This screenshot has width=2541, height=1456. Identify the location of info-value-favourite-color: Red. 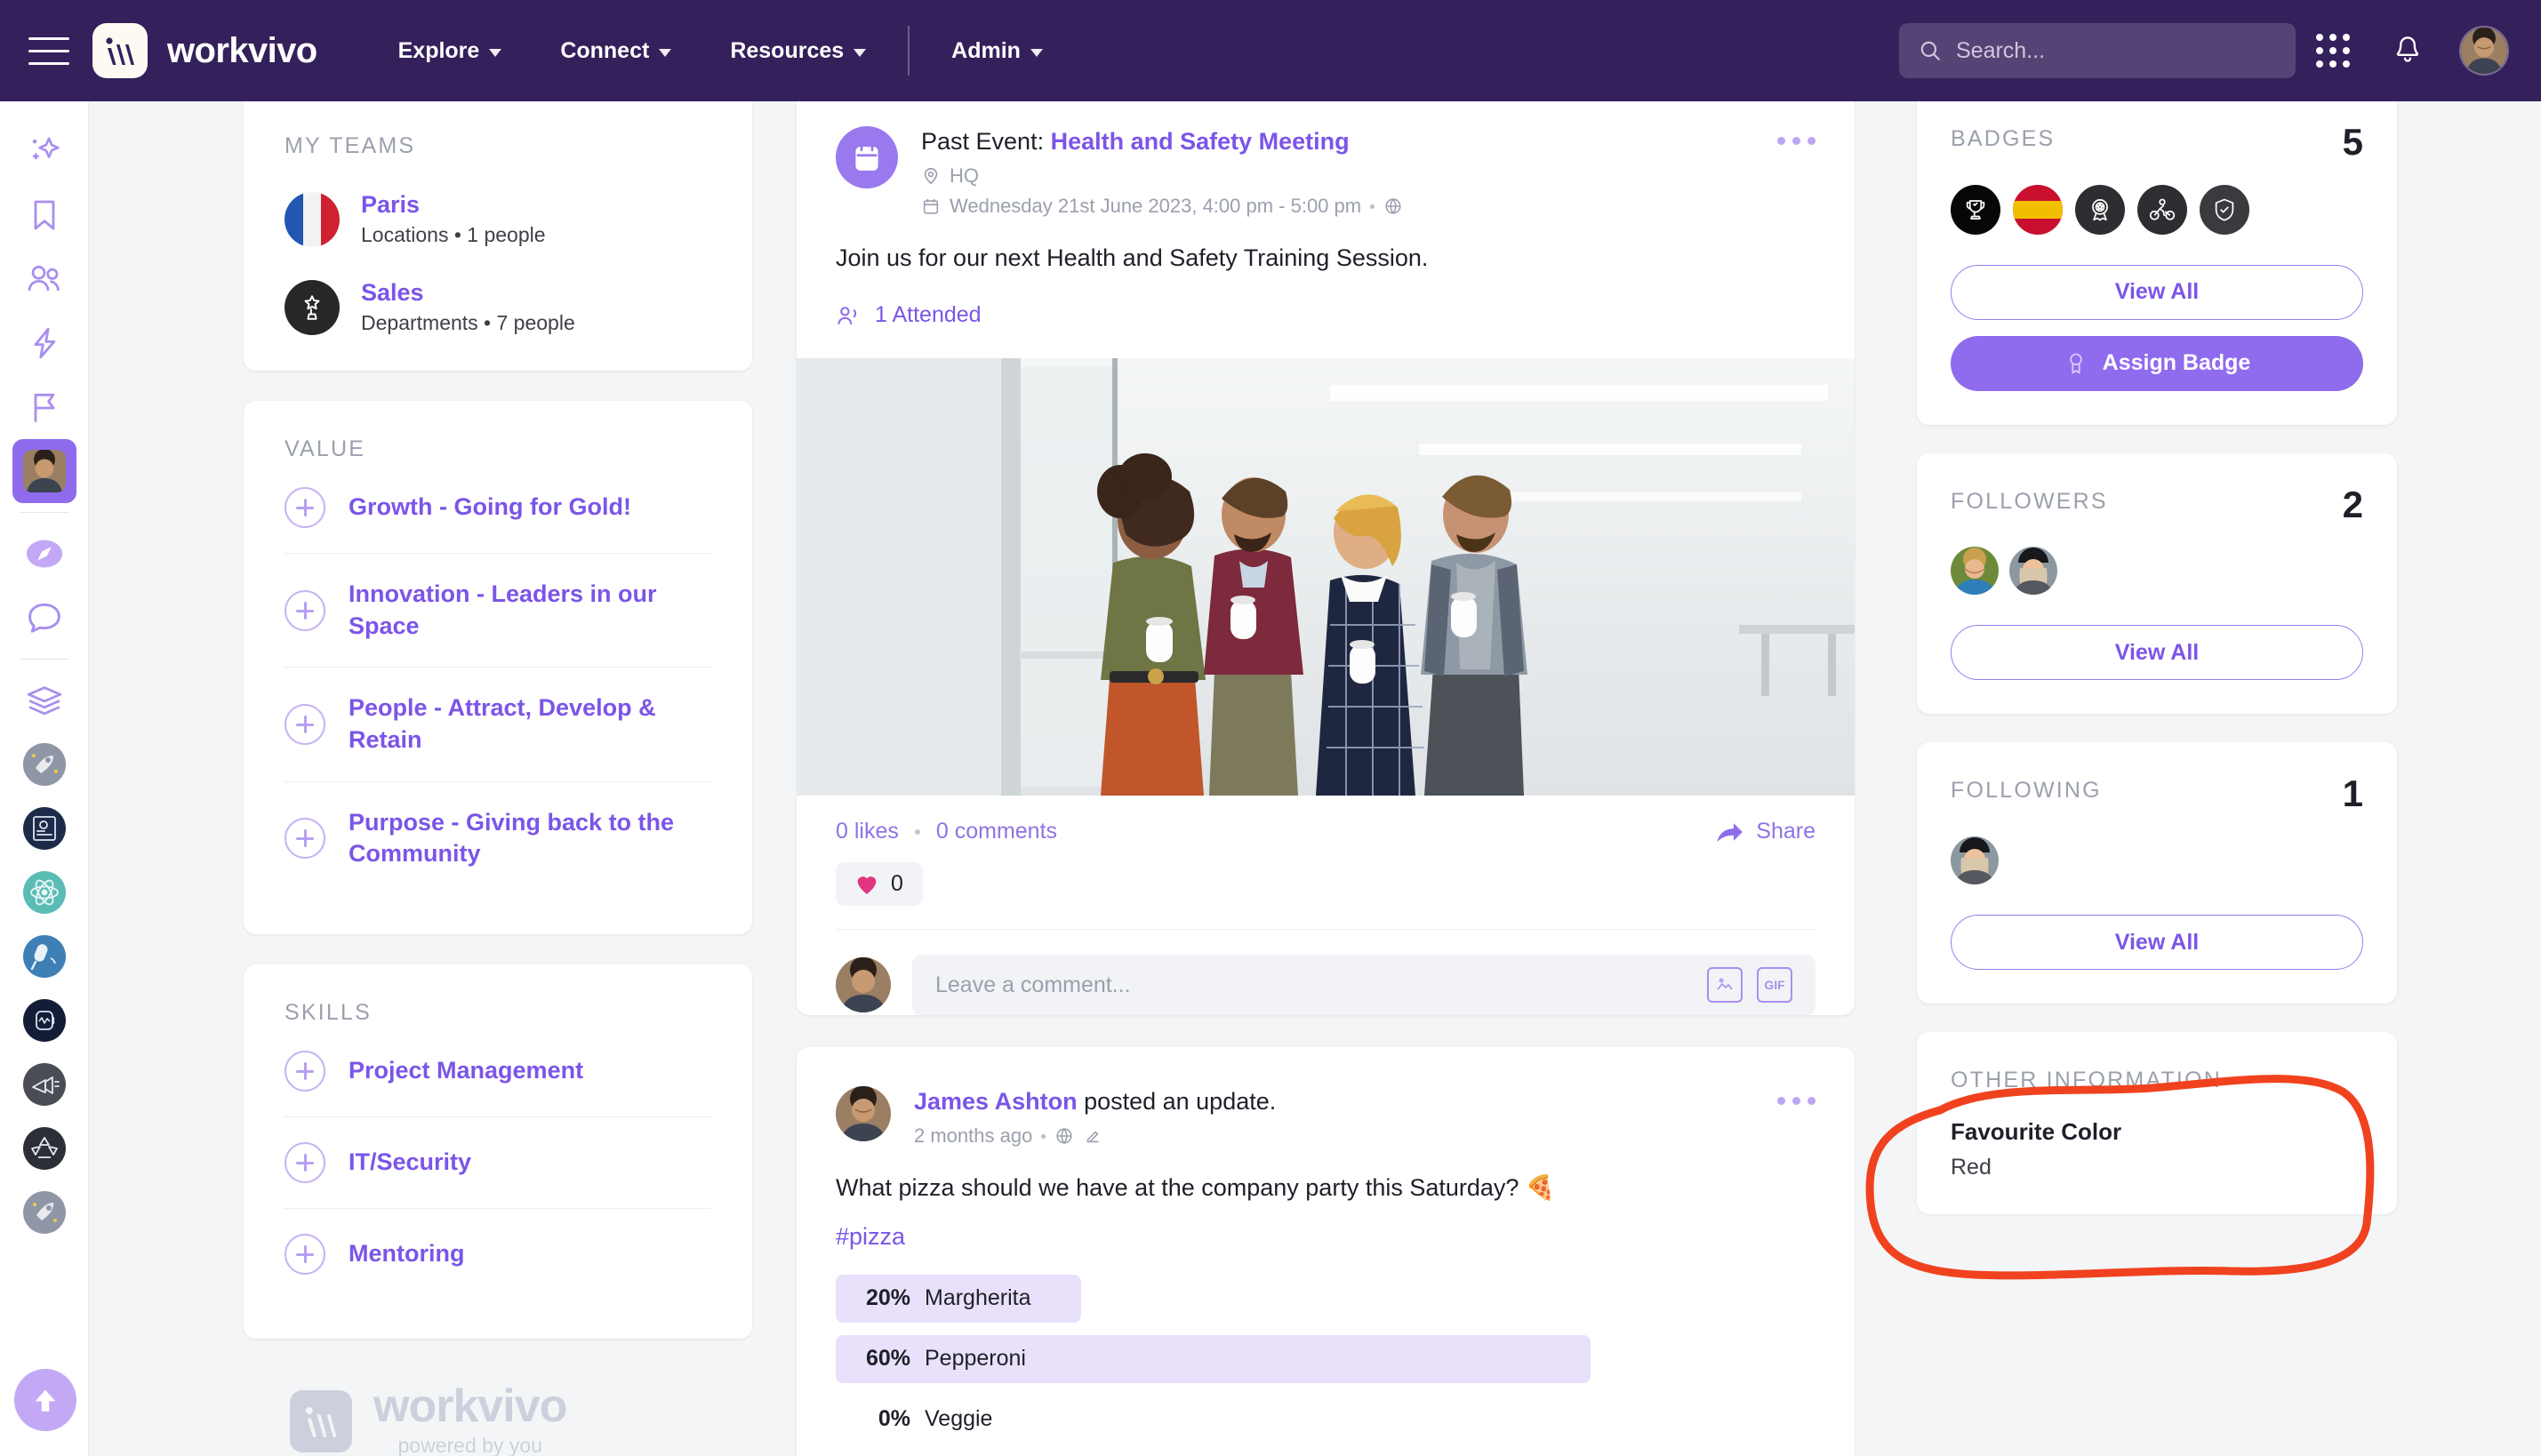
(1971, 1167).